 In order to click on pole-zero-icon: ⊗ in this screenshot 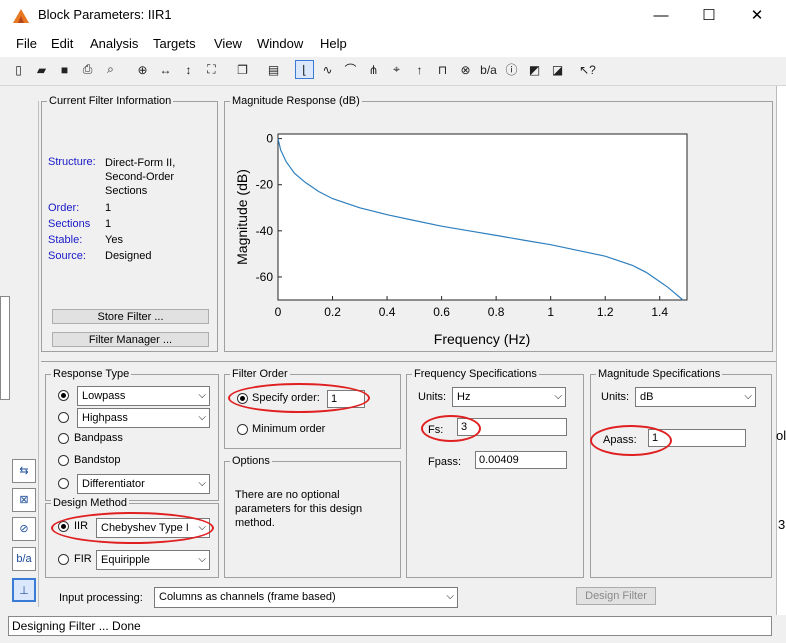, I will do `click(465, 69)`.